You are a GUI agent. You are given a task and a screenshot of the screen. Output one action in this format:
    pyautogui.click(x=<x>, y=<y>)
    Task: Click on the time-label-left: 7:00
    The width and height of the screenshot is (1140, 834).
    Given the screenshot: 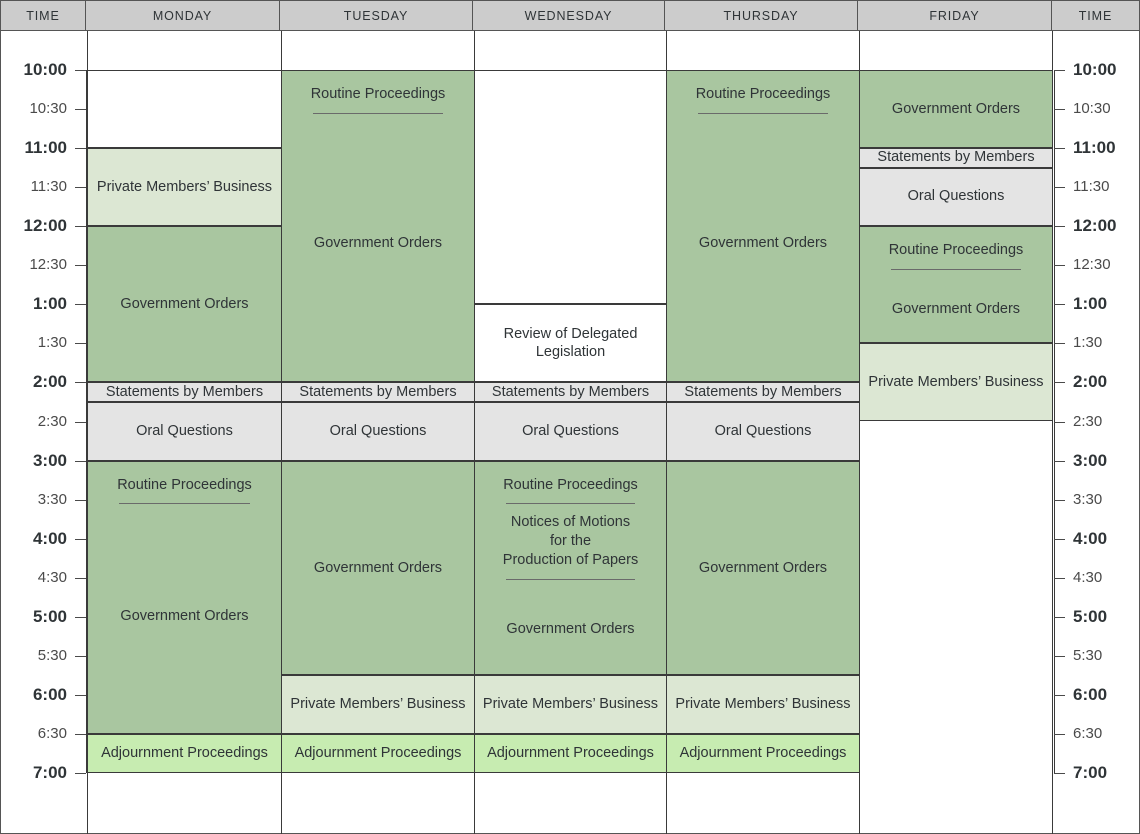 What is the action you would take?
    pyautogui.click(x=49, y=772)
    